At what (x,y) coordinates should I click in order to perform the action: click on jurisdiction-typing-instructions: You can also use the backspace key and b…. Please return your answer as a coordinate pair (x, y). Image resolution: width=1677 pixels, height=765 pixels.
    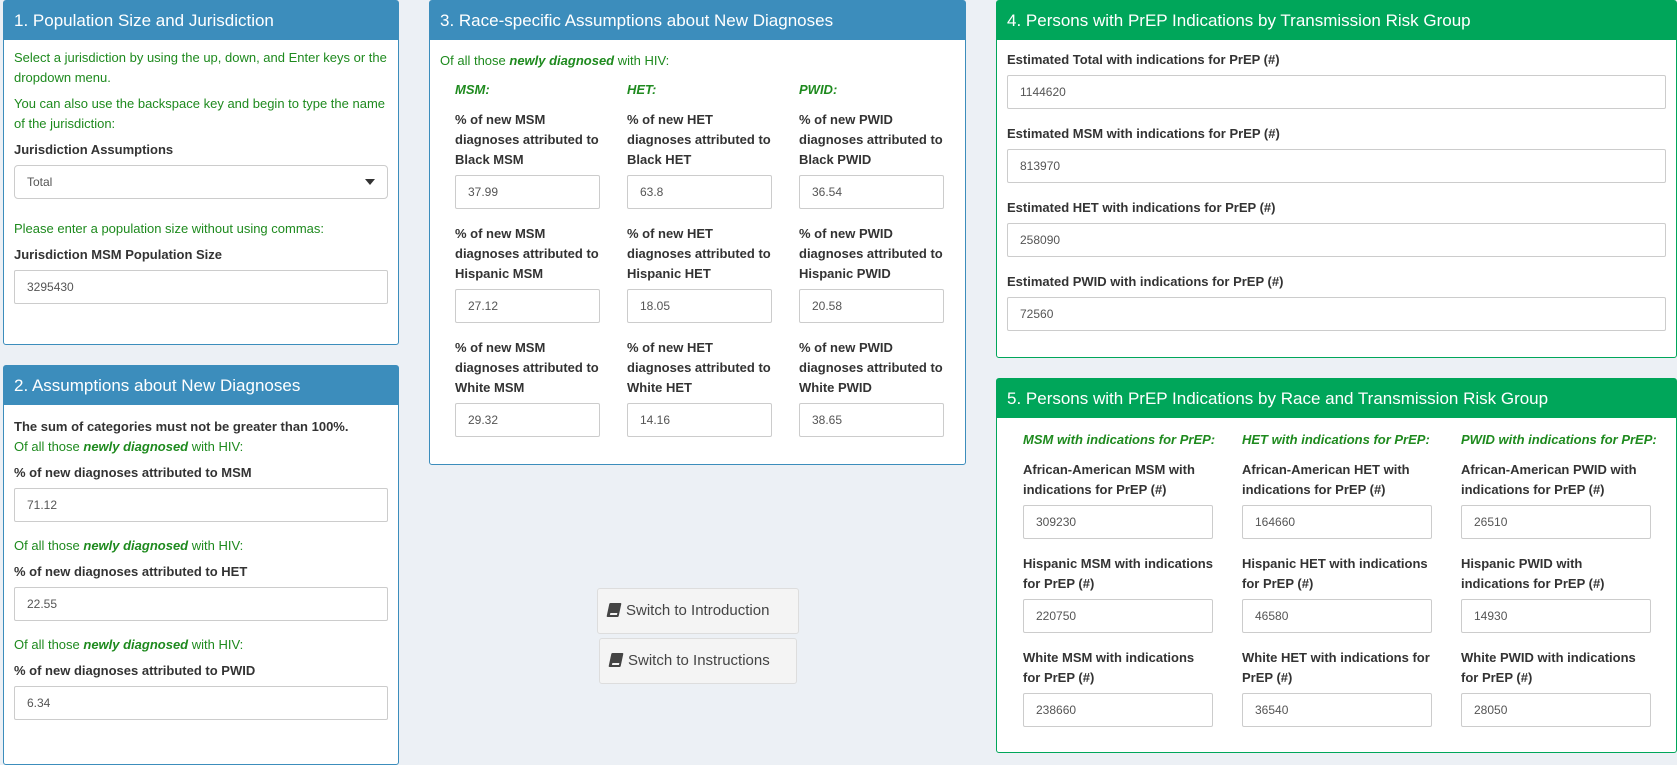
    Looking at the image, I should click on (200, 113).